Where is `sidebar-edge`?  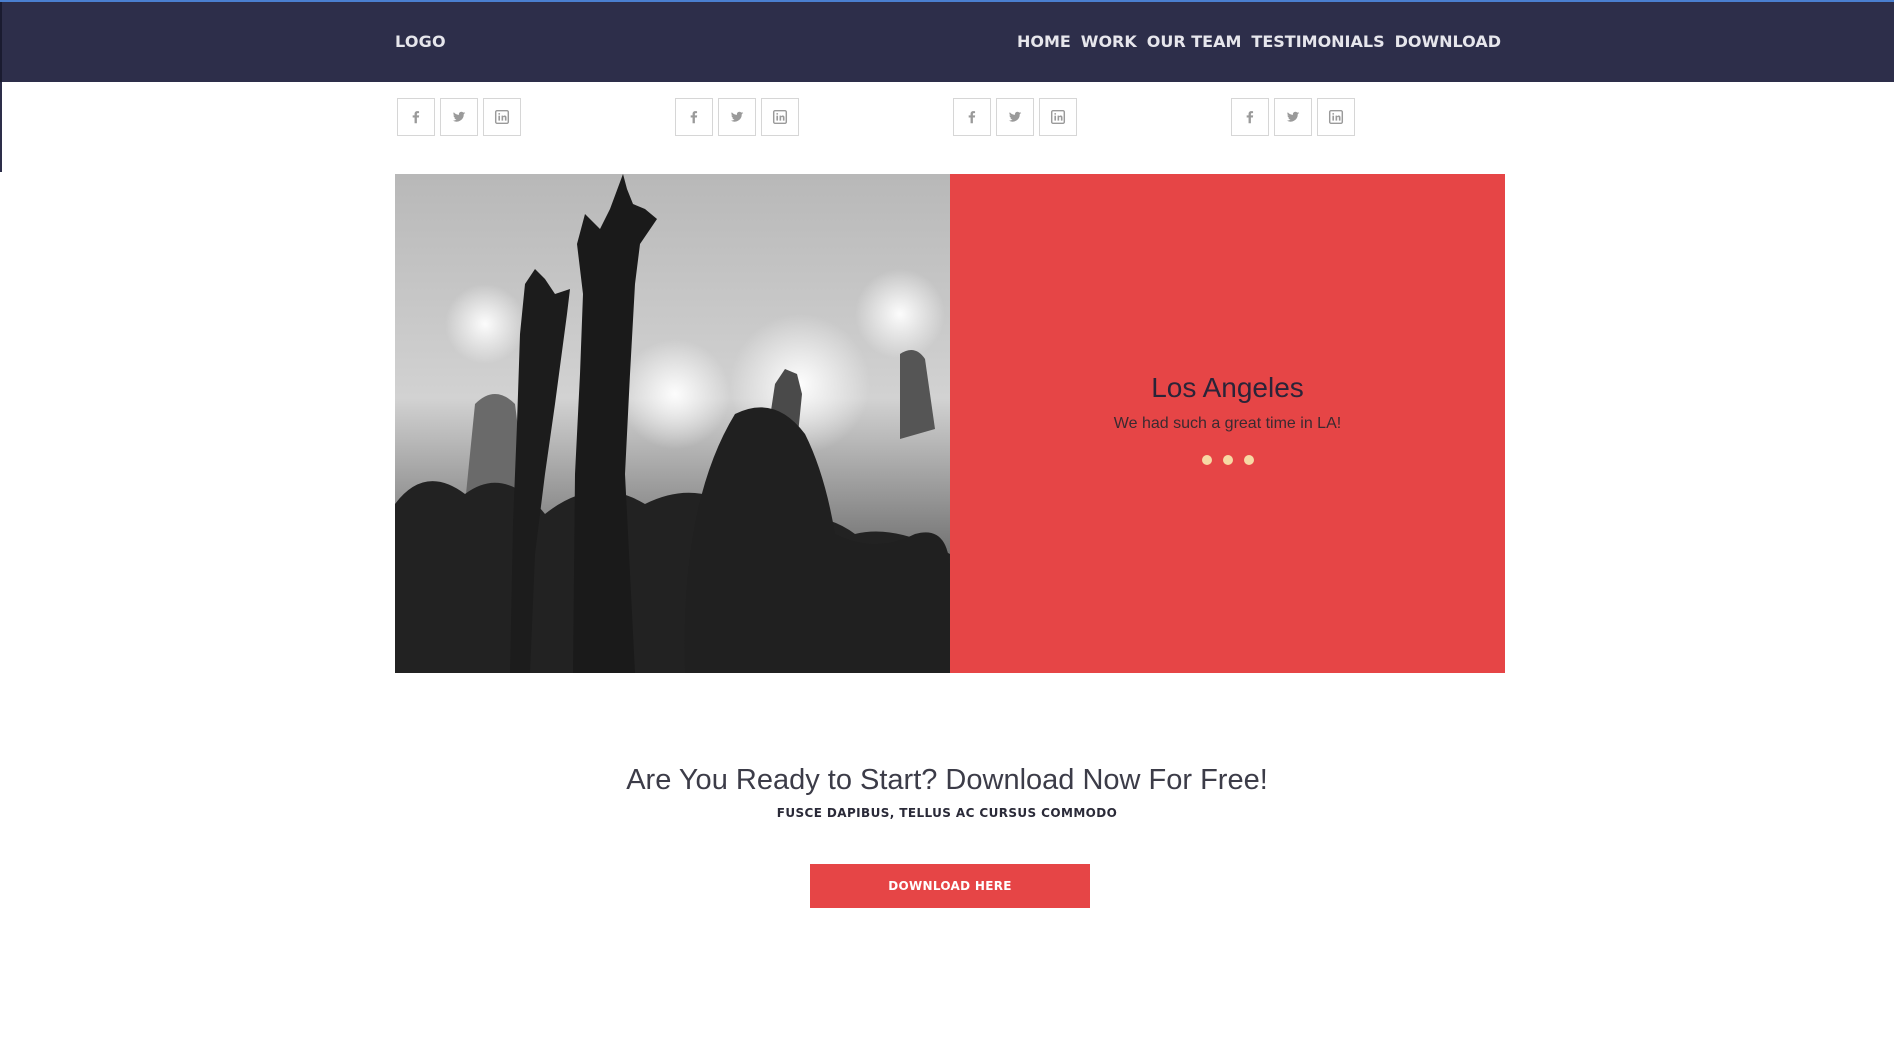 sidebar-edge is located at coordinates (1, 127).